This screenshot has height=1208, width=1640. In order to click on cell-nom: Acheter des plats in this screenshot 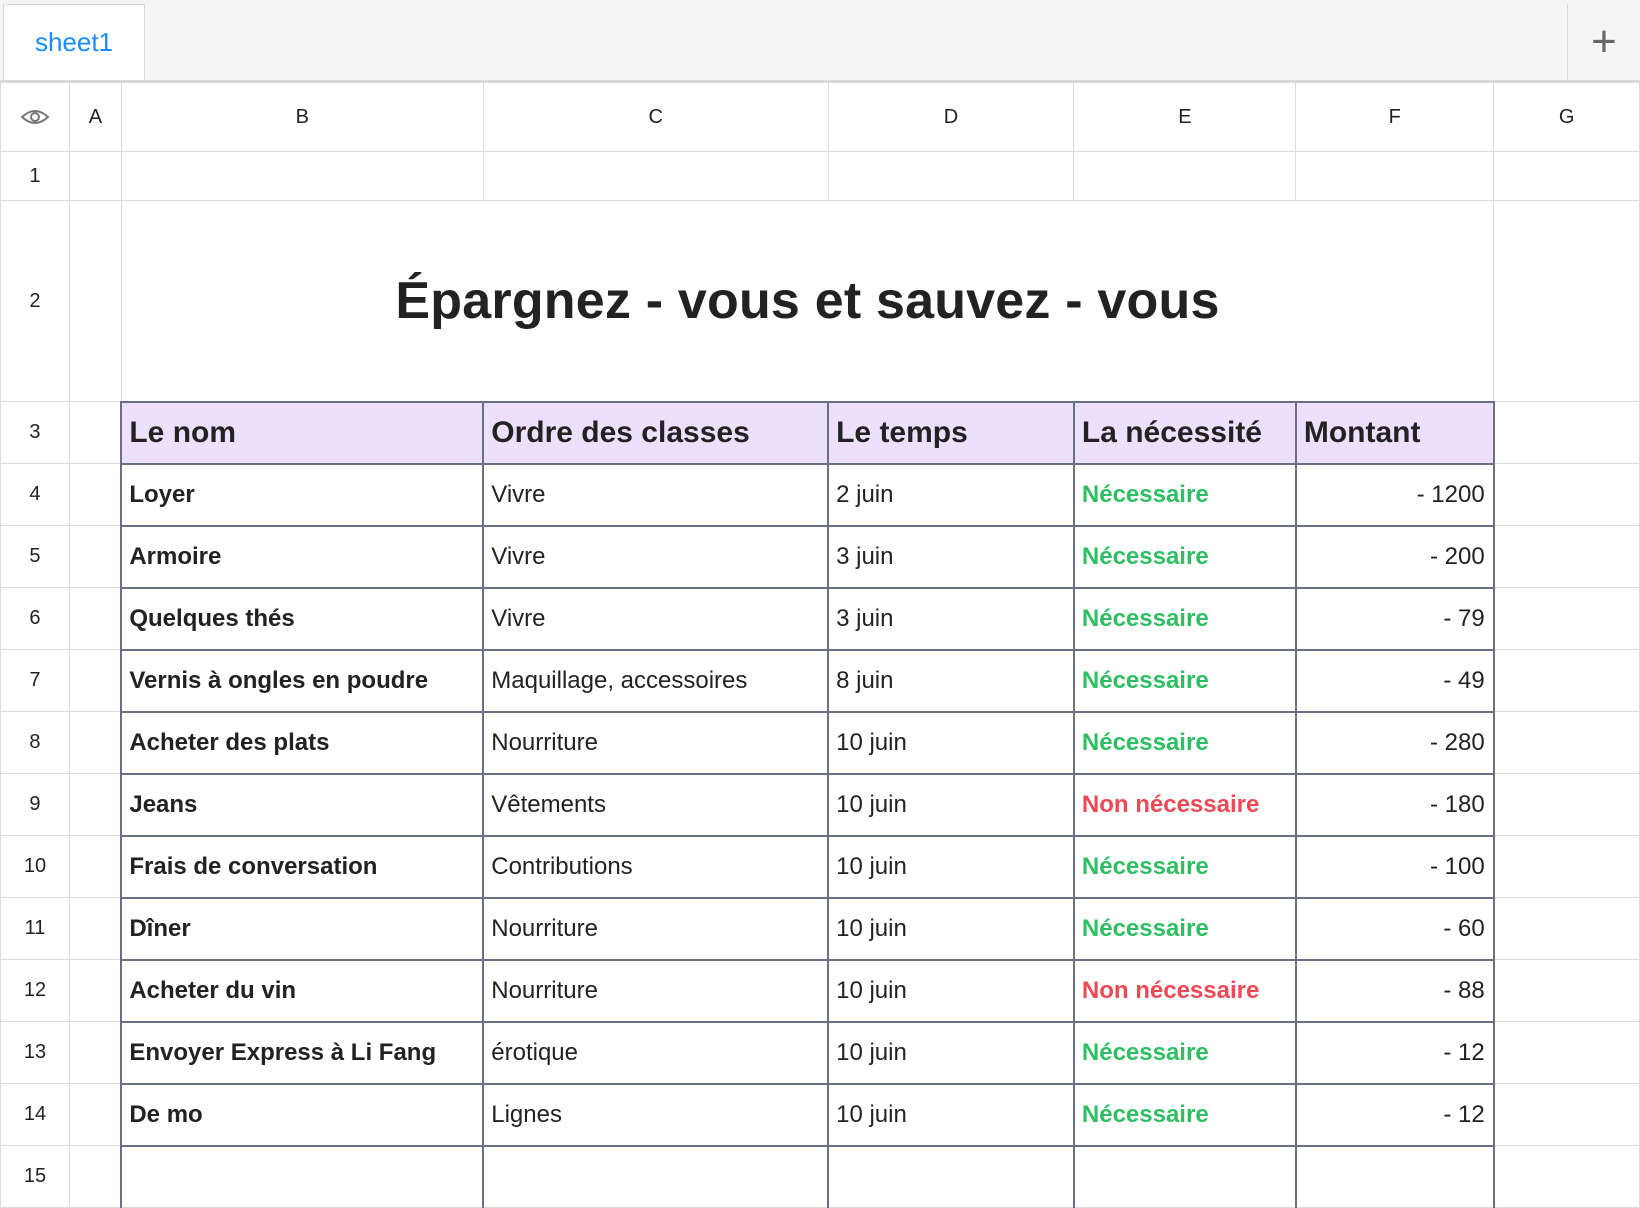, I will do `click(302, 742)`.